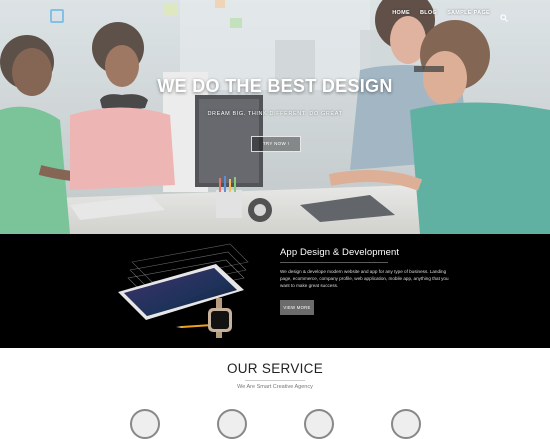 The image size is (550, 439). I want to click on phone-watch-image, so click(183, 290).